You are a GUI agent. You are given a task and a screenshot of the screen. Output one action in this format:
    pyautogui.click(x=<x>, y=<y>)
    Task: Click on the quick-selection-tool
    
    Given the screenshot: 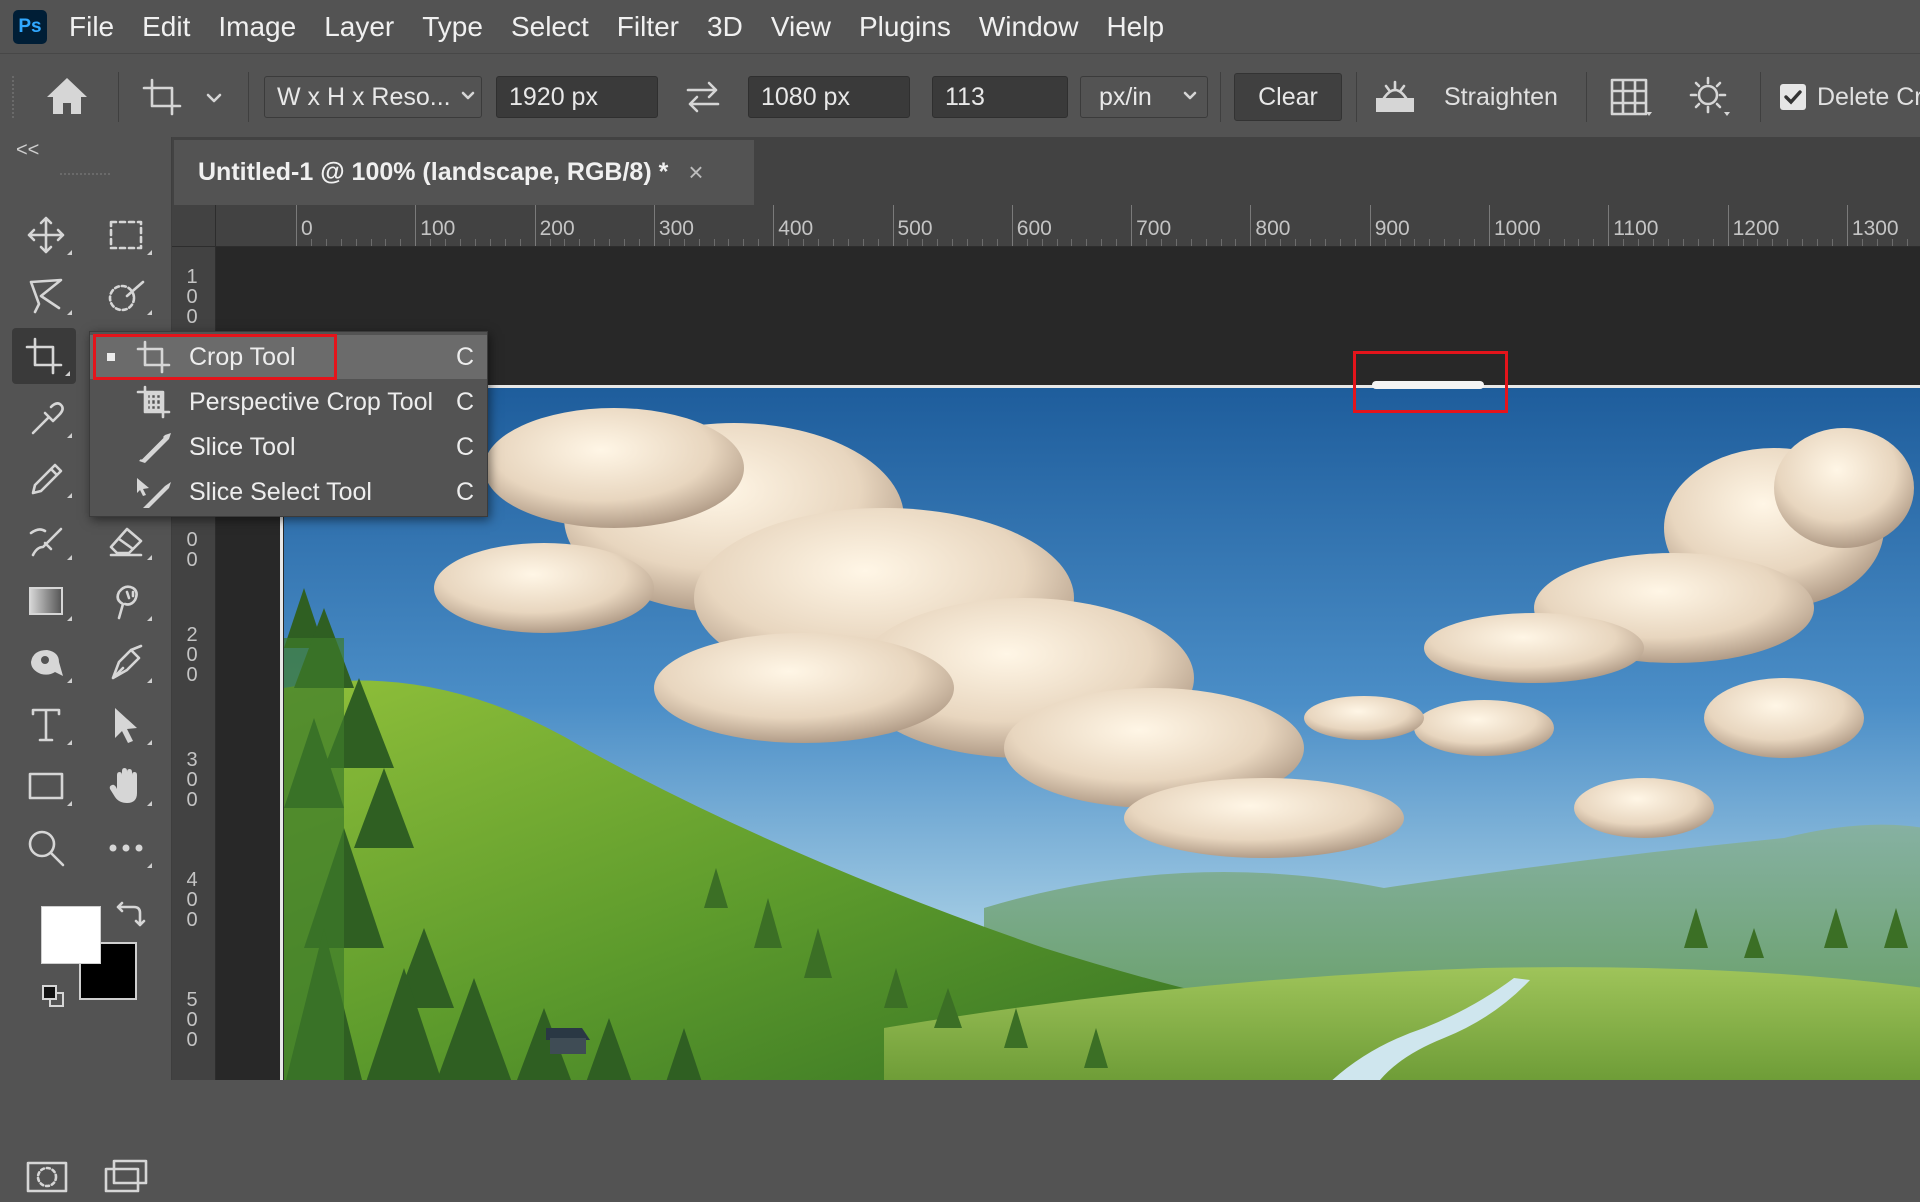 What is the action you would take?
    pyautogui.click(x=126, y=295)
    